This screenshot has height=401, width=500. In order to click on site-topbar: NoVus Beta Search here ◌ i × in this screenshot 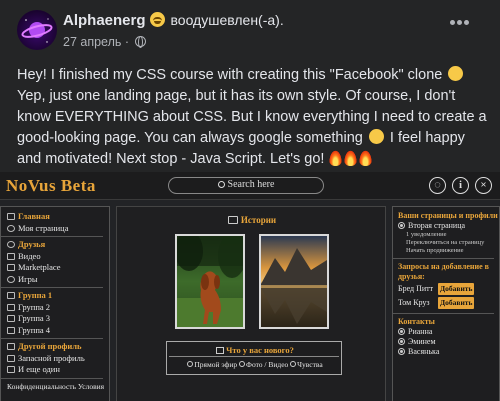, I will do `click(250, 186)`.